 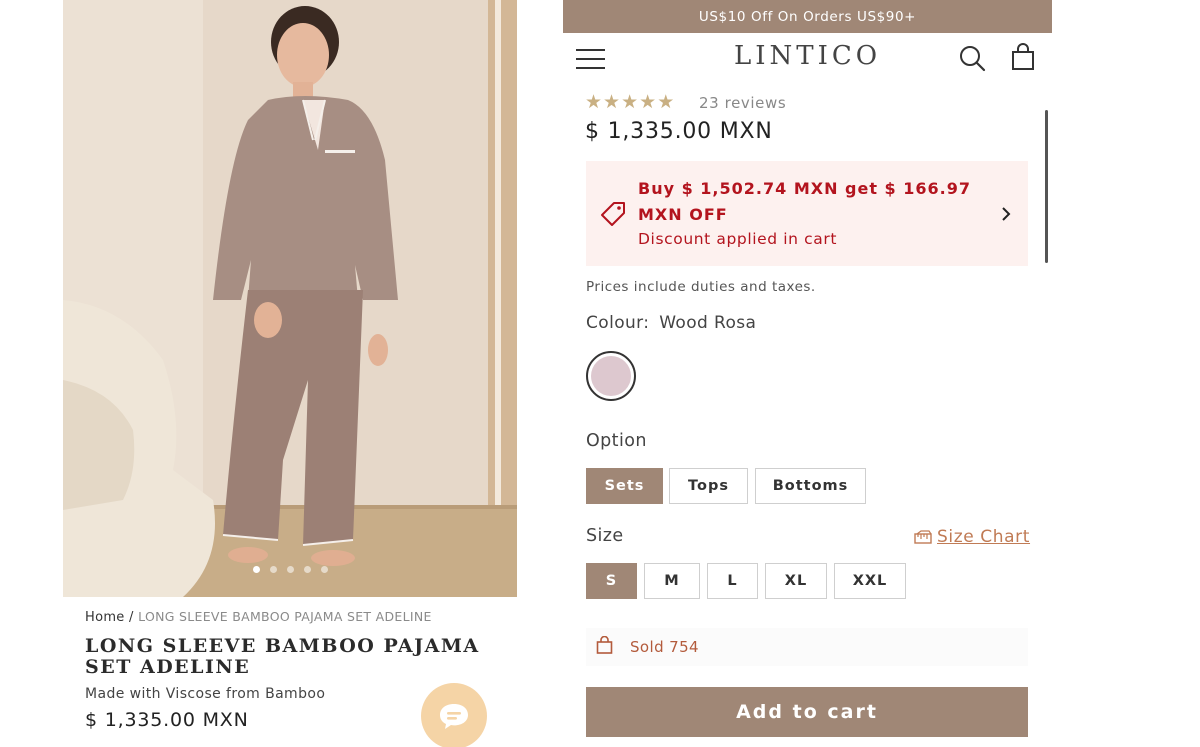 I want to click on announcement-text: US$10 Off On Orders US$90+, so click(x=807, y=16).